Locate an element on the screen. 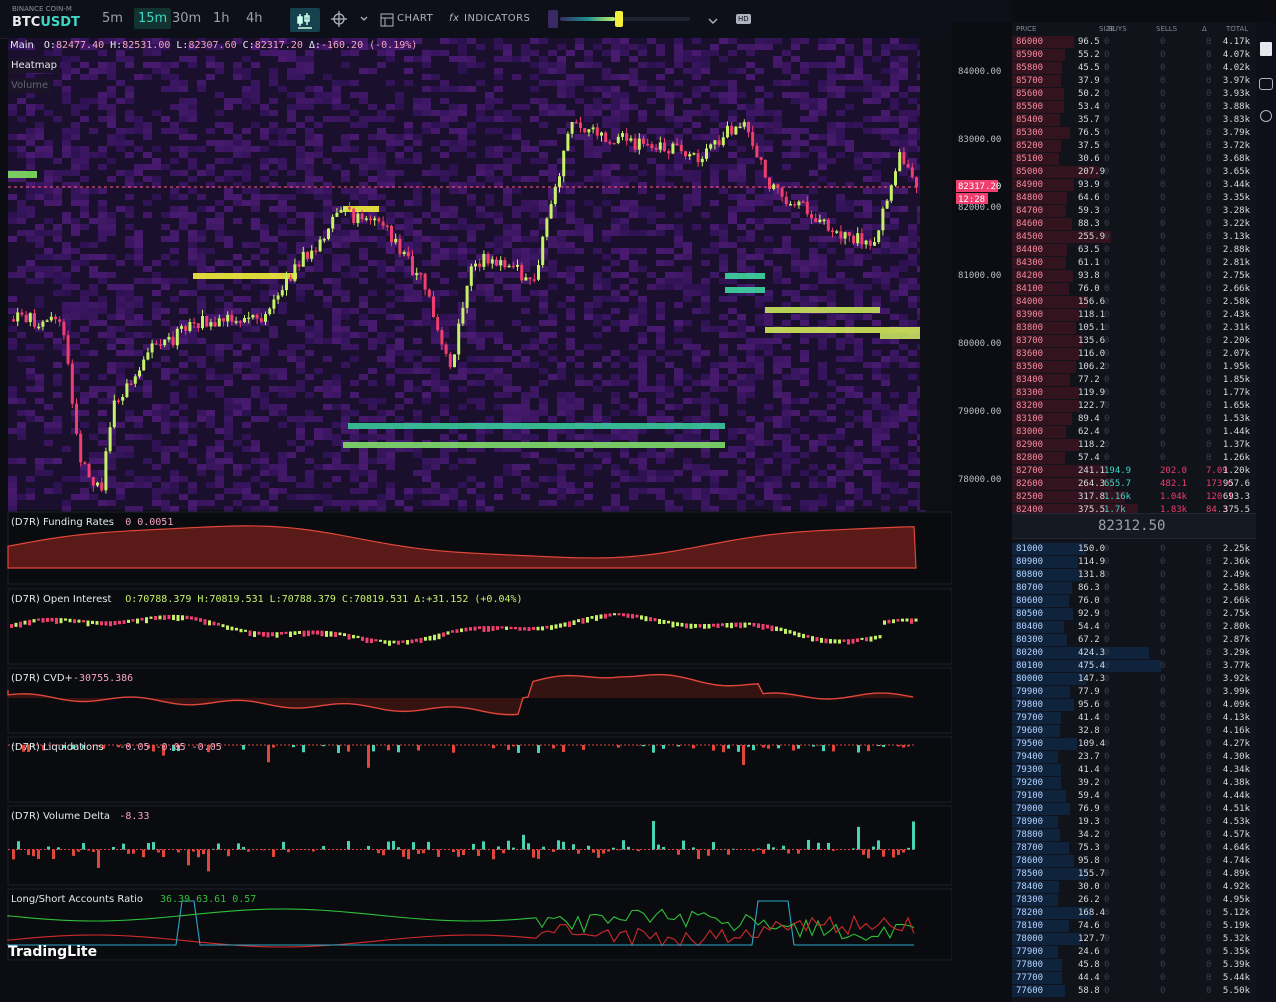 The width and height of the screenshot is (1276, 1002). orderbook-row: 85700 37.9 0 0 0 3.97k is located at coordinates (1134, 81).